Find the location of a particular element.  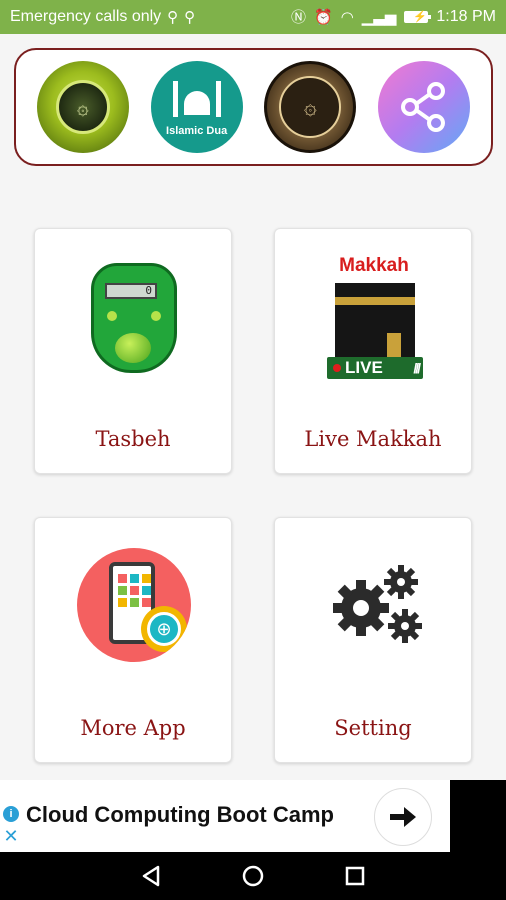

alarm-icon: ⏰ is located at coordinates (323, 17).